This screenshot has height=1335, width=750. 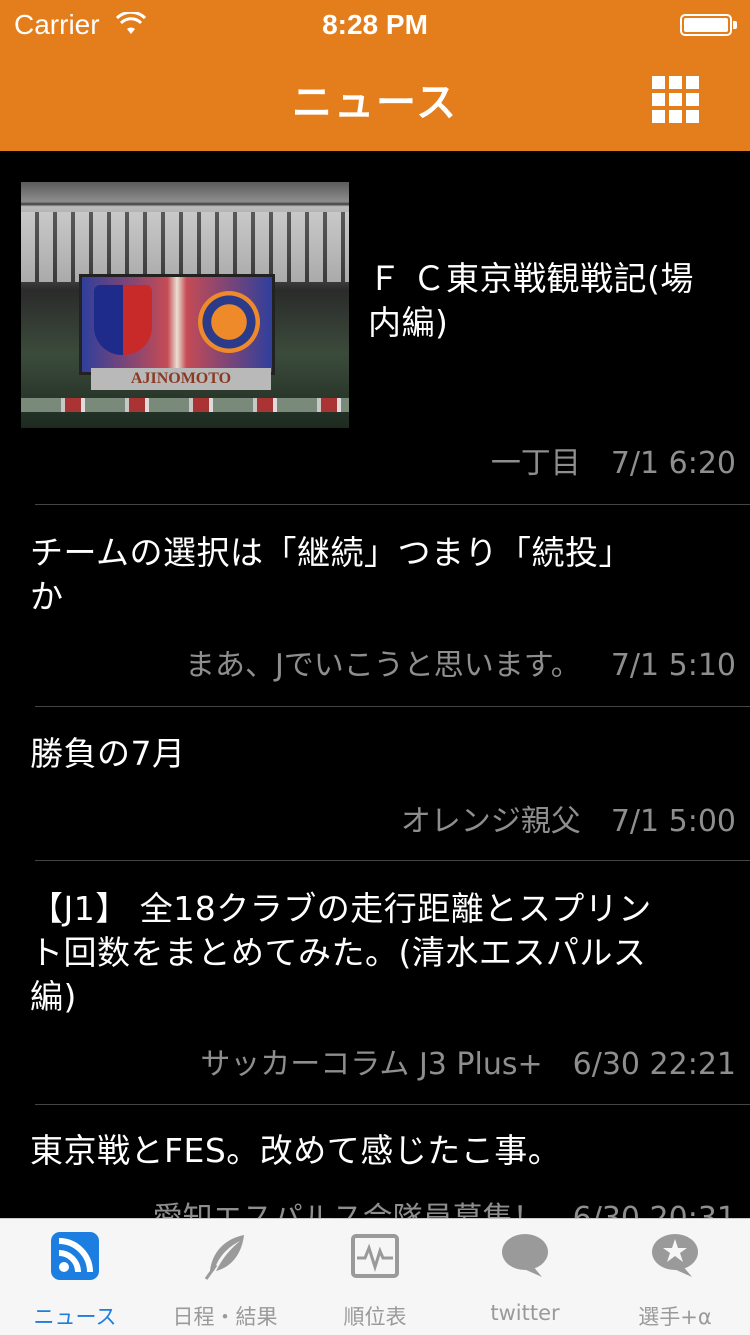 I want to click on tab-news: ニュース, so click(x=75, y=1277).